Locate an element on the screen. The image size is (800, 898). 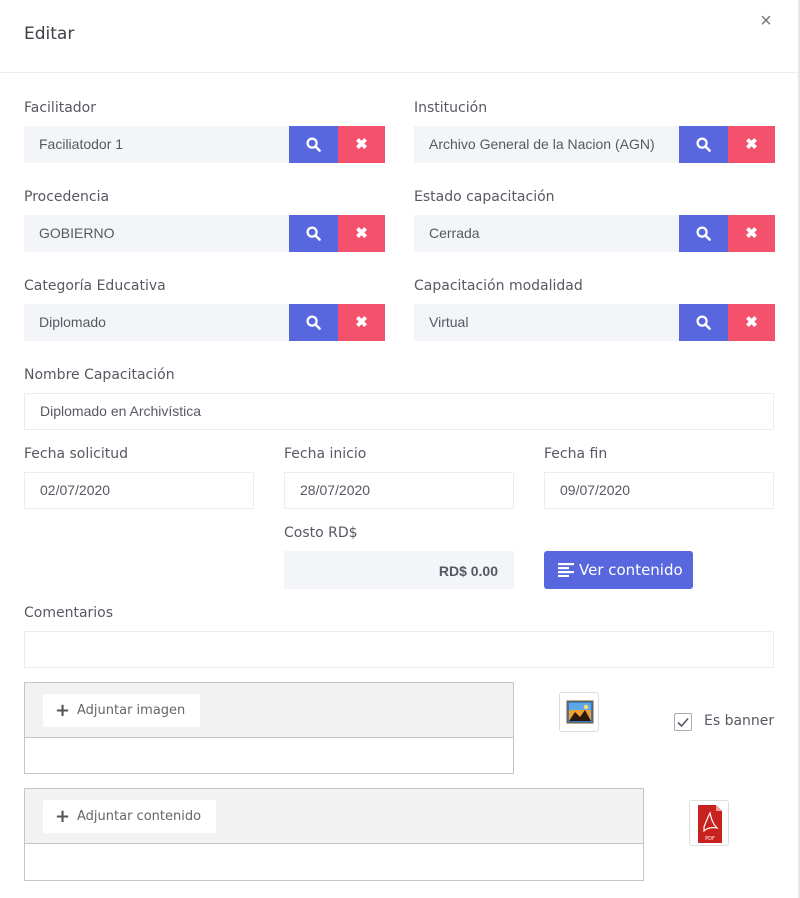
comentarios-label: Comentarios is located at coordinates (69, 613).